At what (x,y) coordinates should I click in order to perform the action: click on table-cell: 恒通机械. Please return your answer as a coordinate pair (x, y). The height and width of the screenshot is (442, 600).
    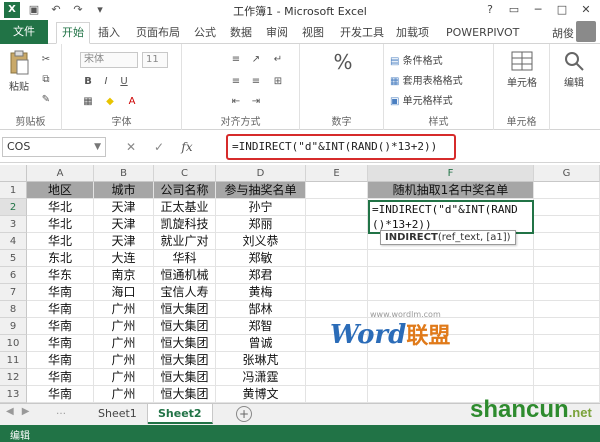
    Looking at the image, I should click on (185, 275).